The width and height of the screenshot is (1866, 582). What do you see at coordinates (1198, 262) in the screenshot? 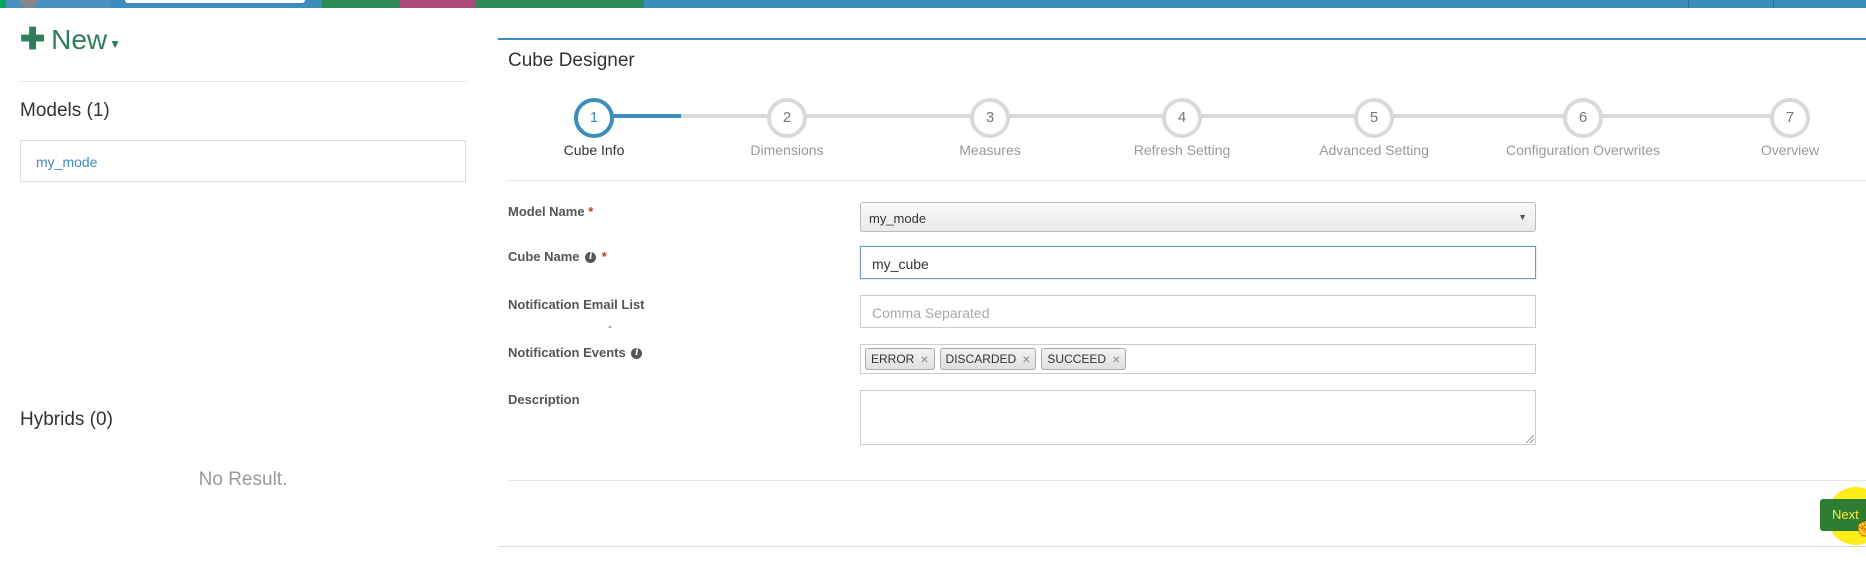
I see `cube-name-input: my_cube` at bounding box center [1198, 262].